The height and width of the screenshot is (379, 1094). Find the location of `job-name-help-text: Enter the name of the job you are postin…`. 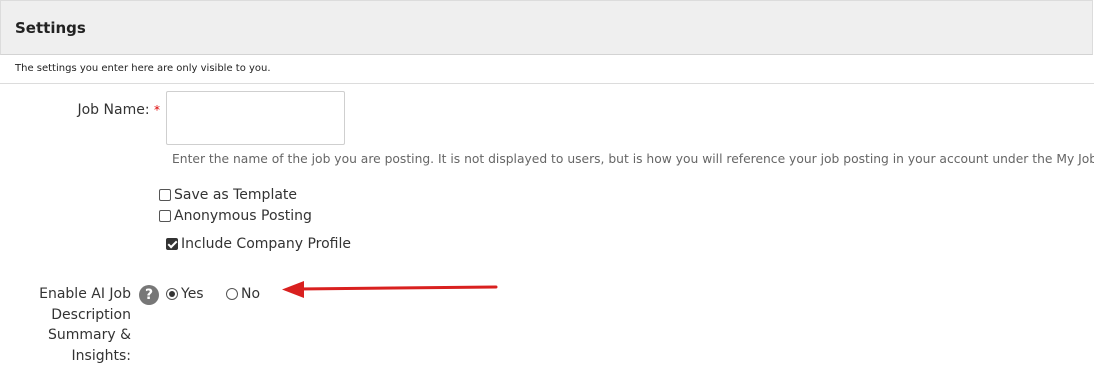

job-name-help-text: Enter the name of the job you are postin… is located at coordinates (633, 159).